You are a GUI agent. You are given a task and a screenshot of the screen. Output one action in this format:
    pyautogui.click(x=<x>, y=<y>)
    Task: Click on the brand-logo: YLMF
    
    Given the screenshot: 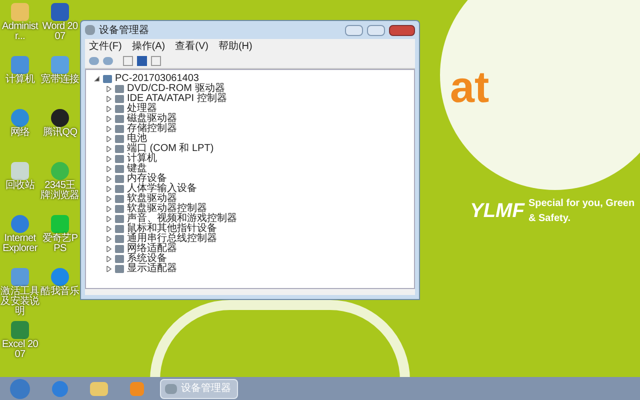 What is the action you would take?
    pyautogui.click(x=497, y=211)
    